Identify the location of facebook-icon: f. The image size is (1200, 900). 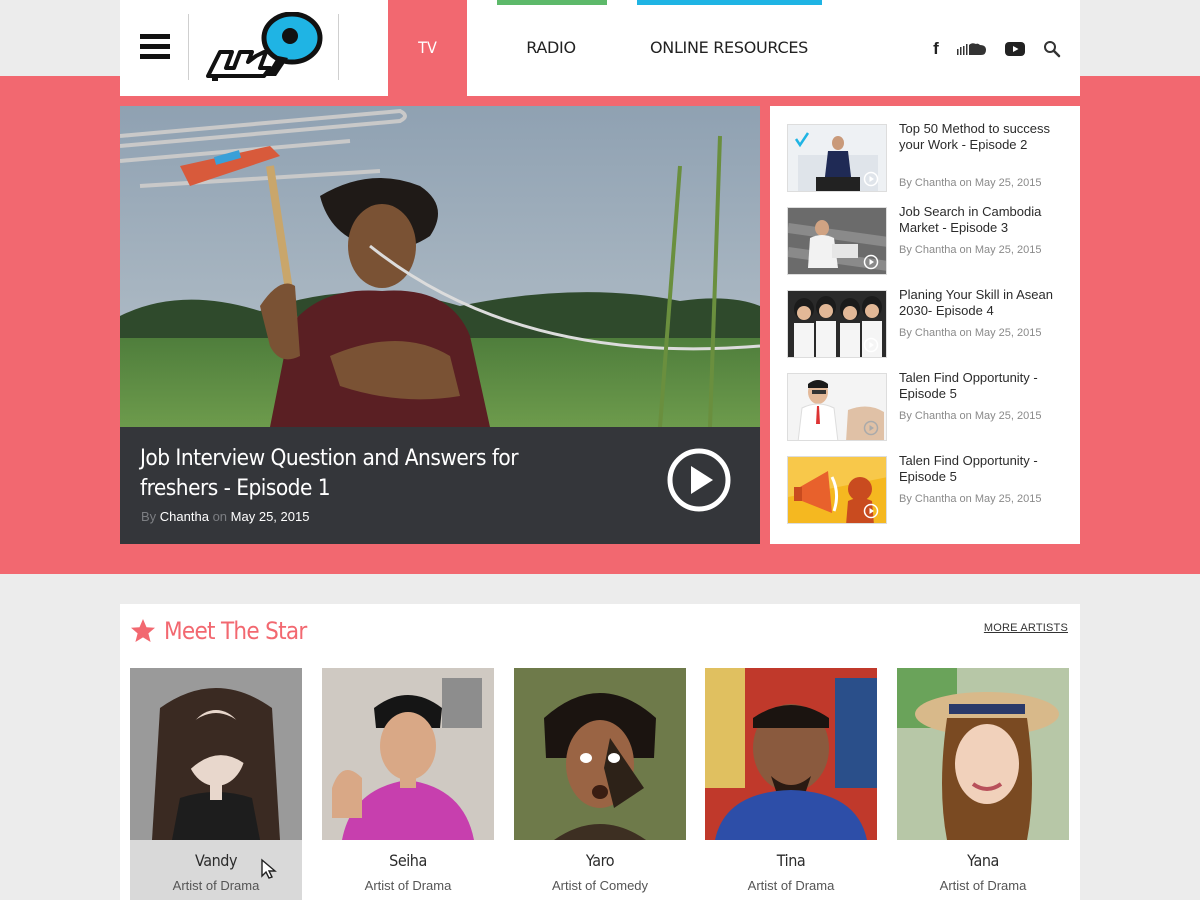
(936, 49).